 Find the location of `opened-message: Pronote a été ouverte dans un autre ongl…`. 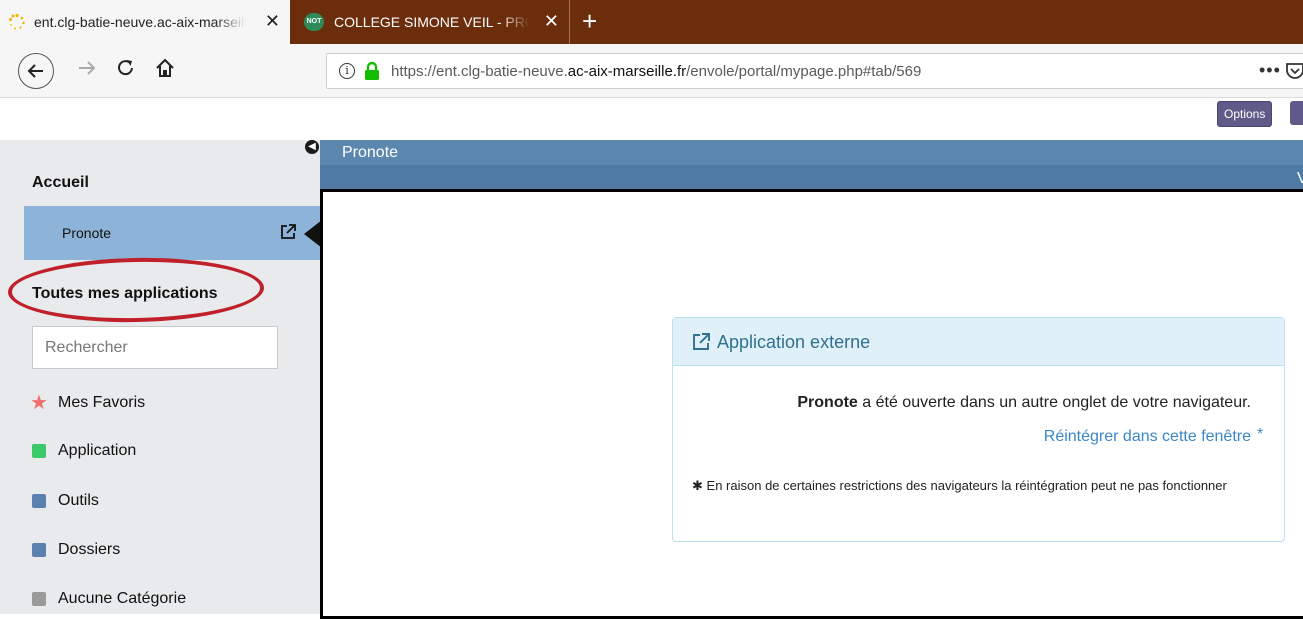

opened-message: Pronote a été ouverte dans un autre ongl… is located at coordinates (1024, 402).